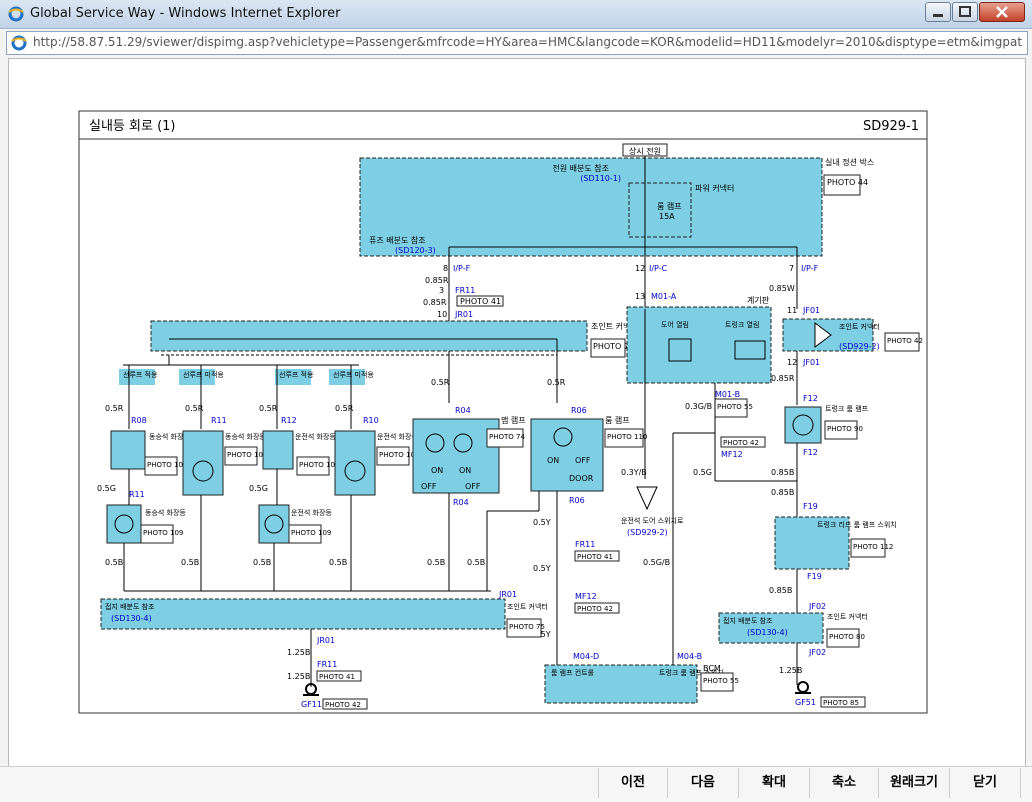 The width and height of the screenshot is (1032, 802). What do you see at coordinates (369, 336) in the screenshot?
I see `joint-connector-top` at bounding box center [369, 336].